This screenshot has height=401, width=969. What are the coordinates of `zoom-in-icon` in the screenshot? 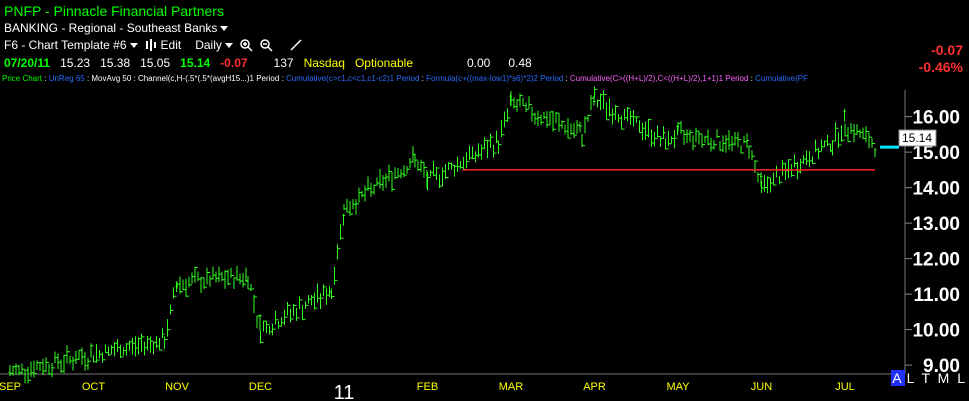 It's located at (246, 45).